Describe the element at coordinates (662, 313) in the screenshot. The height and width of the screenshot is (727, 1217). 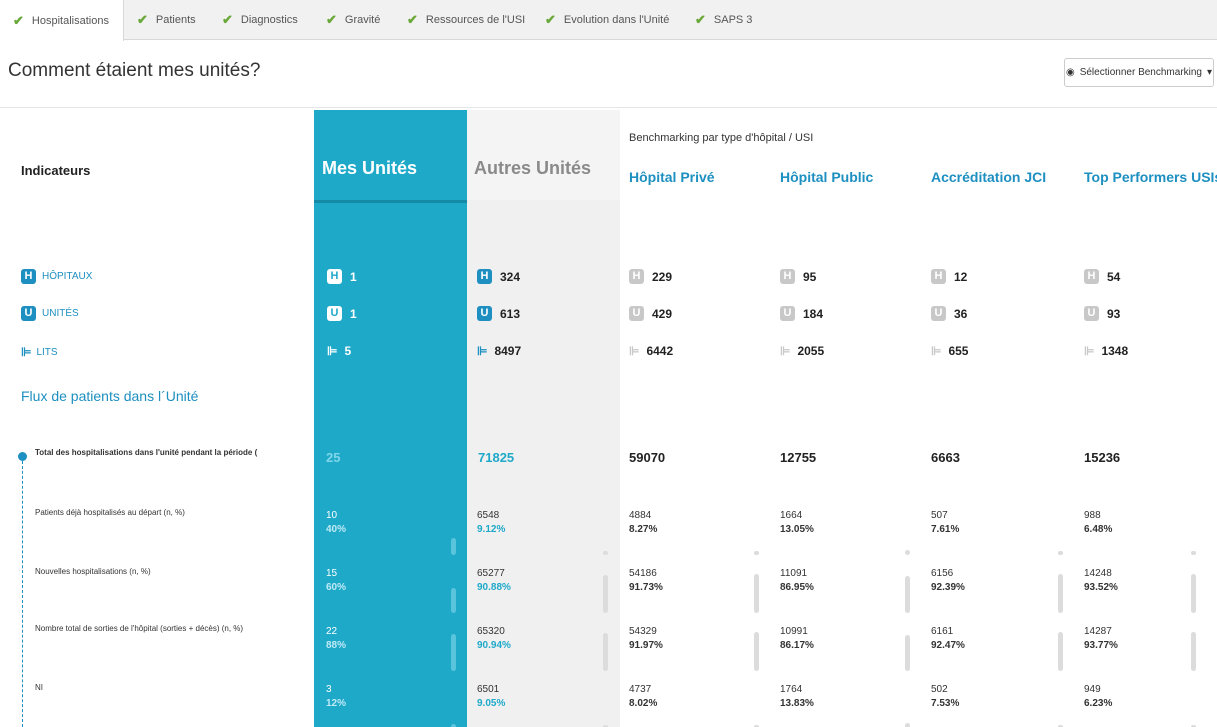
I see `value: 429` at that location.